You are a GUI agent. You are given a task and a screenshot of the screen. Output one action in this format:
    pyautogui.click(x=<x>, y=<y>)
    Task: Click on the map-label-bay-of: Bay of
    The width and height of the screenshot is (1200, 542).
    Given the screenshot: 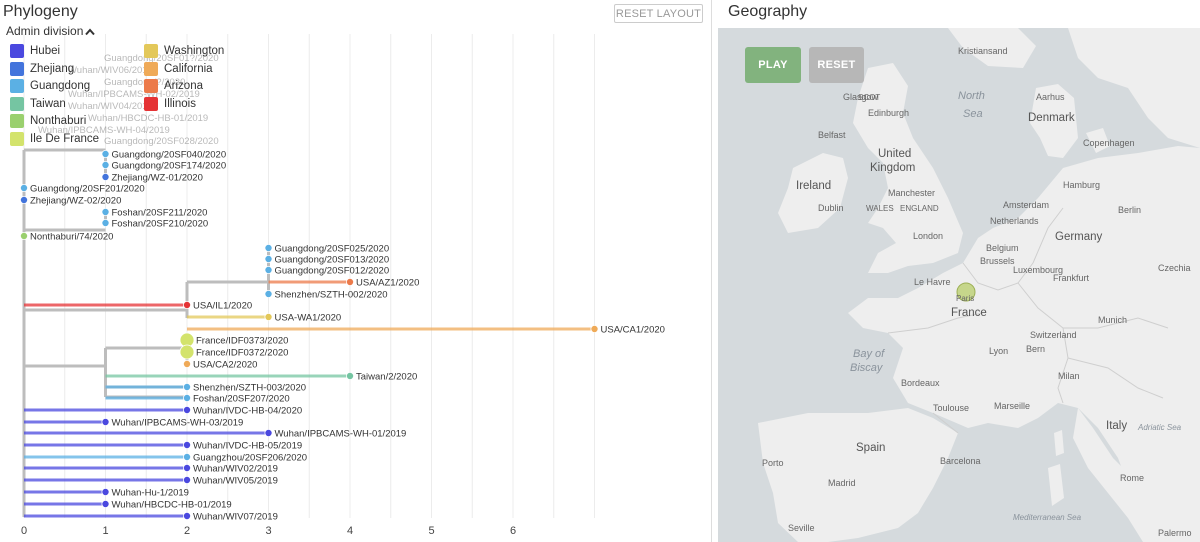 What is the action you would take?
    pyautogui.click(x=869, y=354)
    